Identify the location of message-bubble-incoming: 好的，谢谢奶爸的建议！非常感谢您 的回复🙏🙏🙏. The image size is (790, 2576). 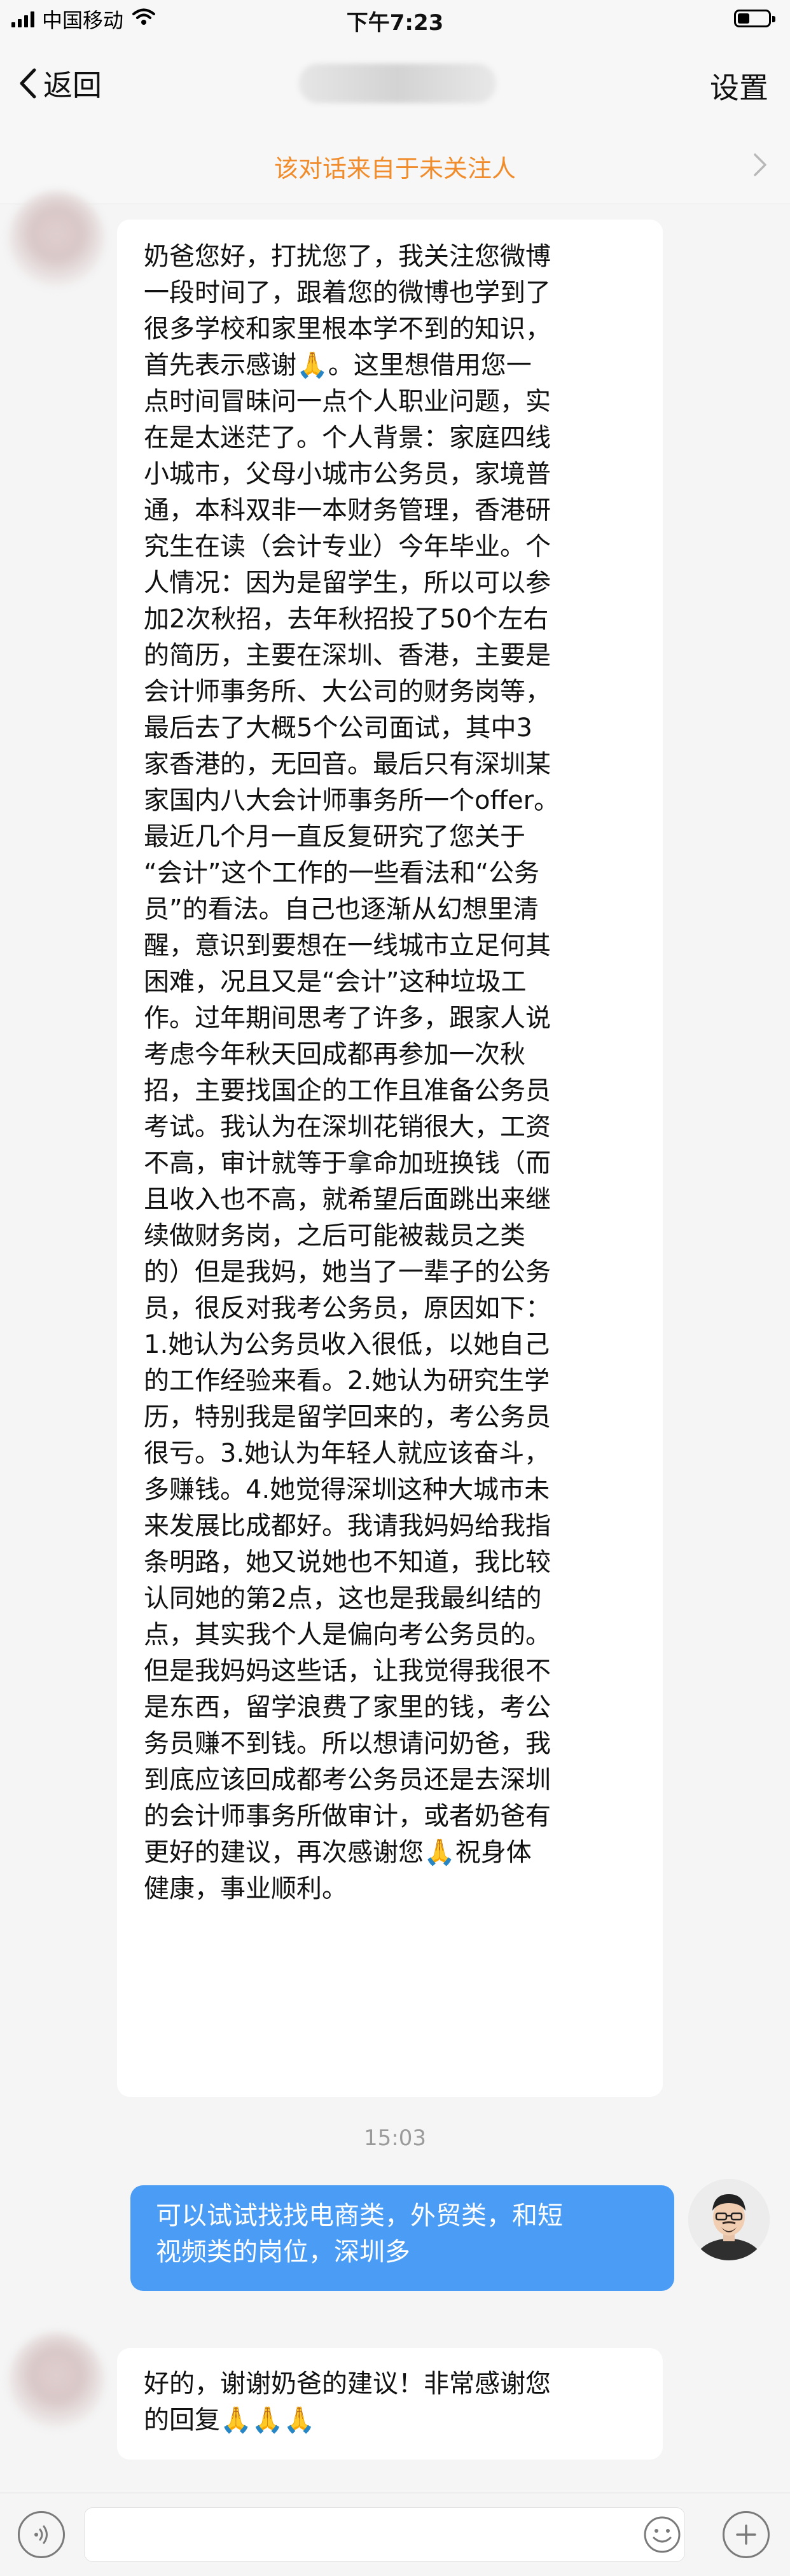
(390, 2404).